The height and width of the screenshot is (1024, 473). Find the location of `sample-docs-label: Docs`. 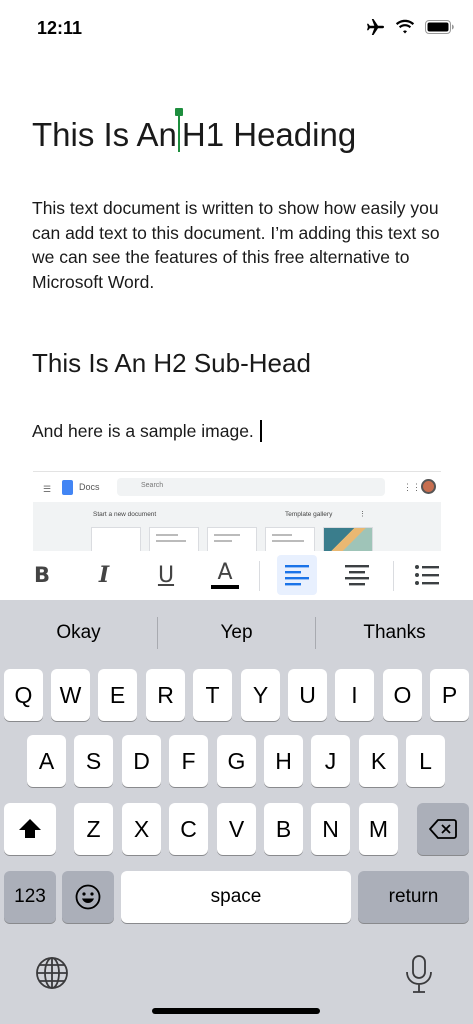

sample-docs-label: Docs is located at coordinates (89, 487).